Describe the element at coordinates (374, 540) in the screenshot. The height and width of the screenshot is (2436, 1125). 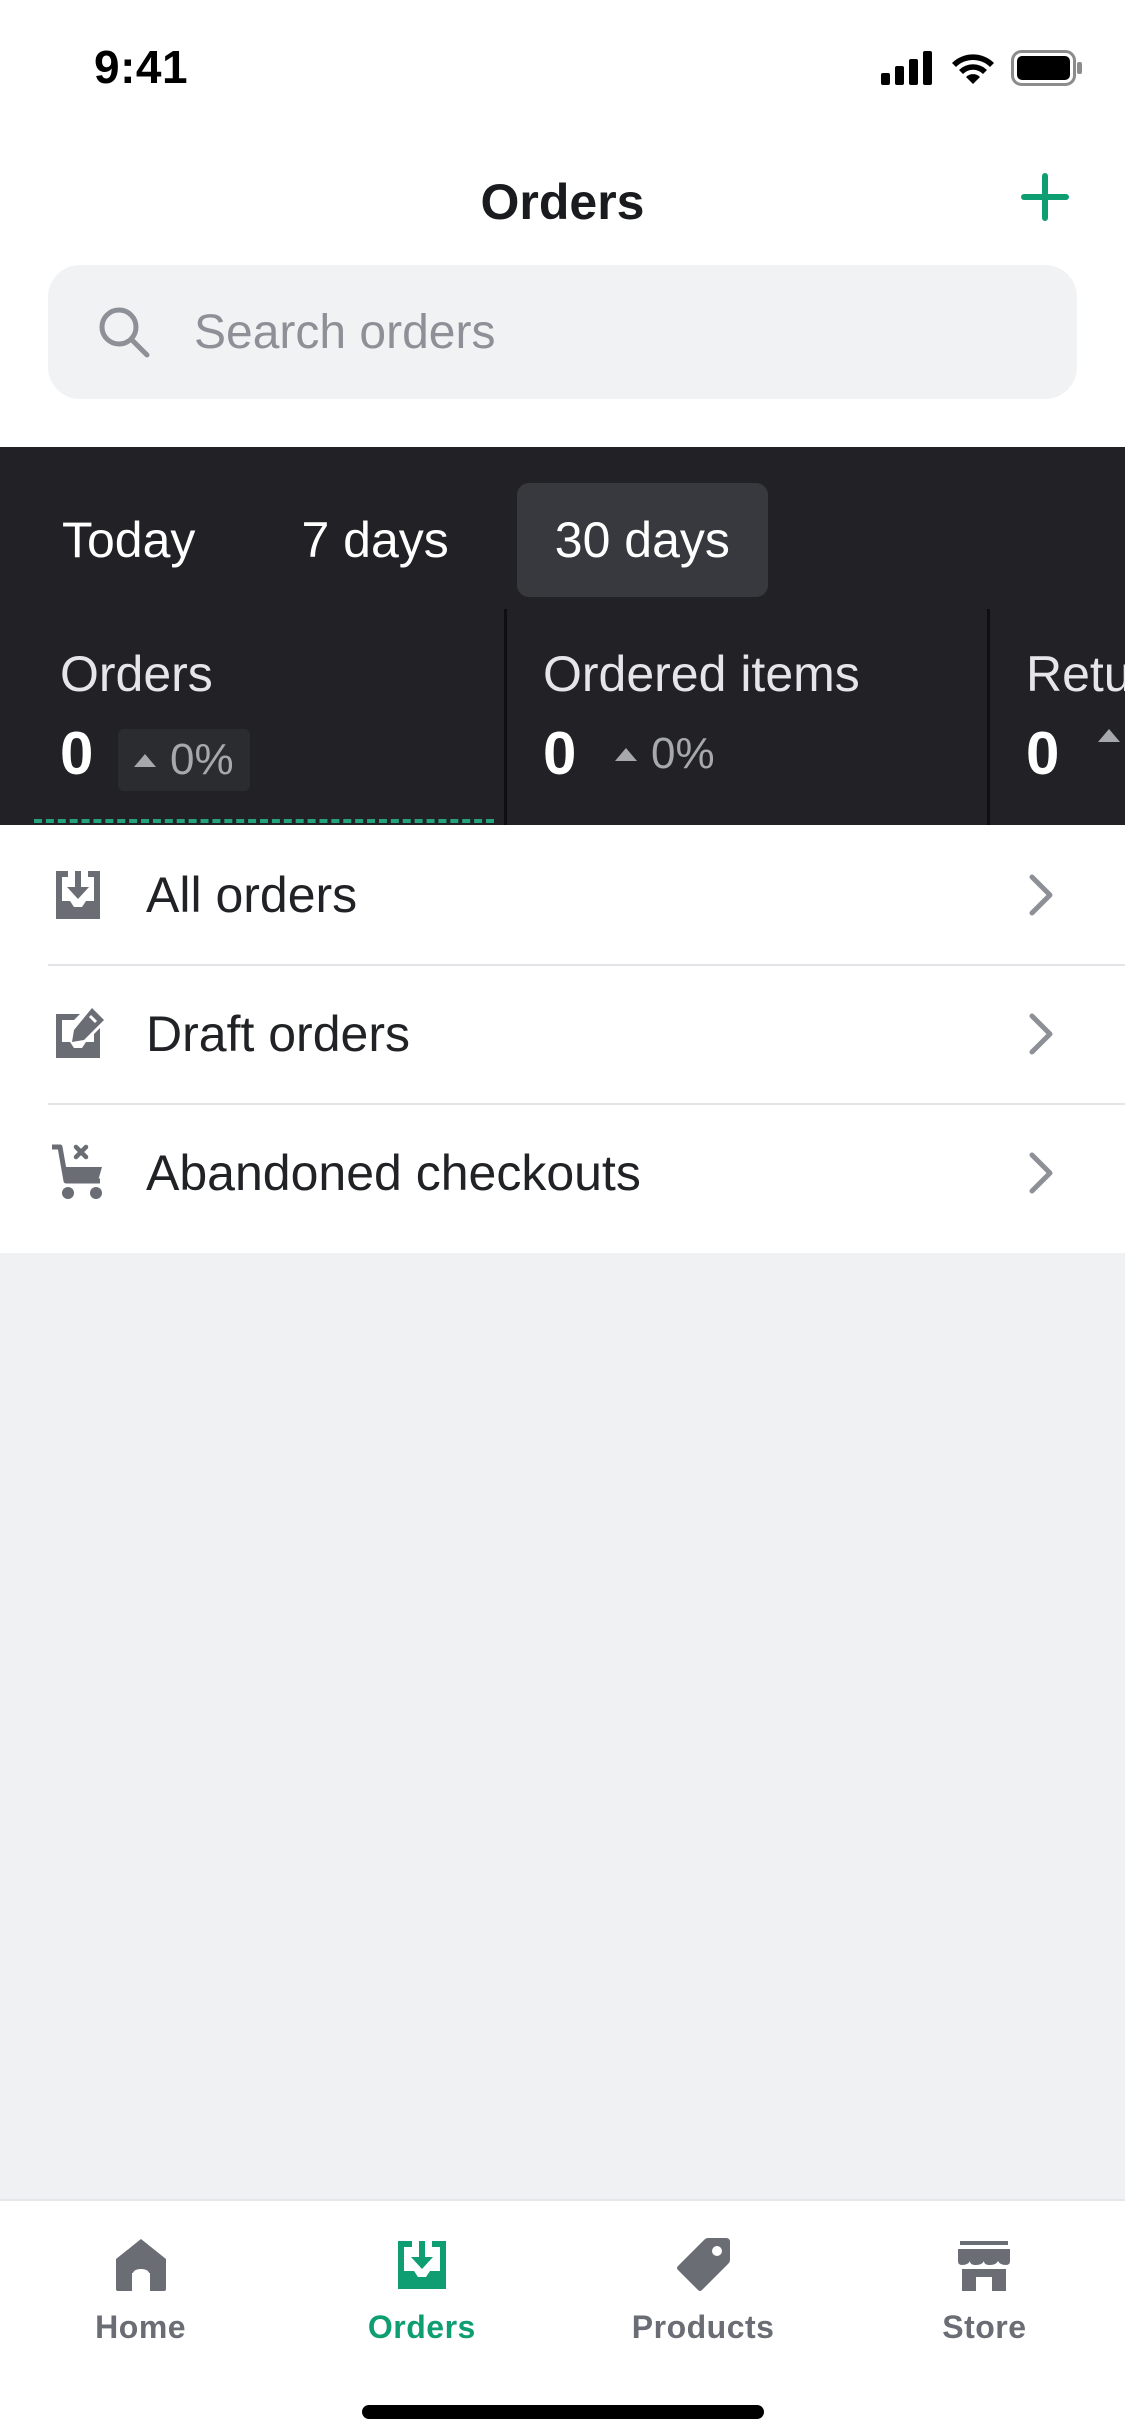
I see `range-tab-7-days: 7 days` at that location.